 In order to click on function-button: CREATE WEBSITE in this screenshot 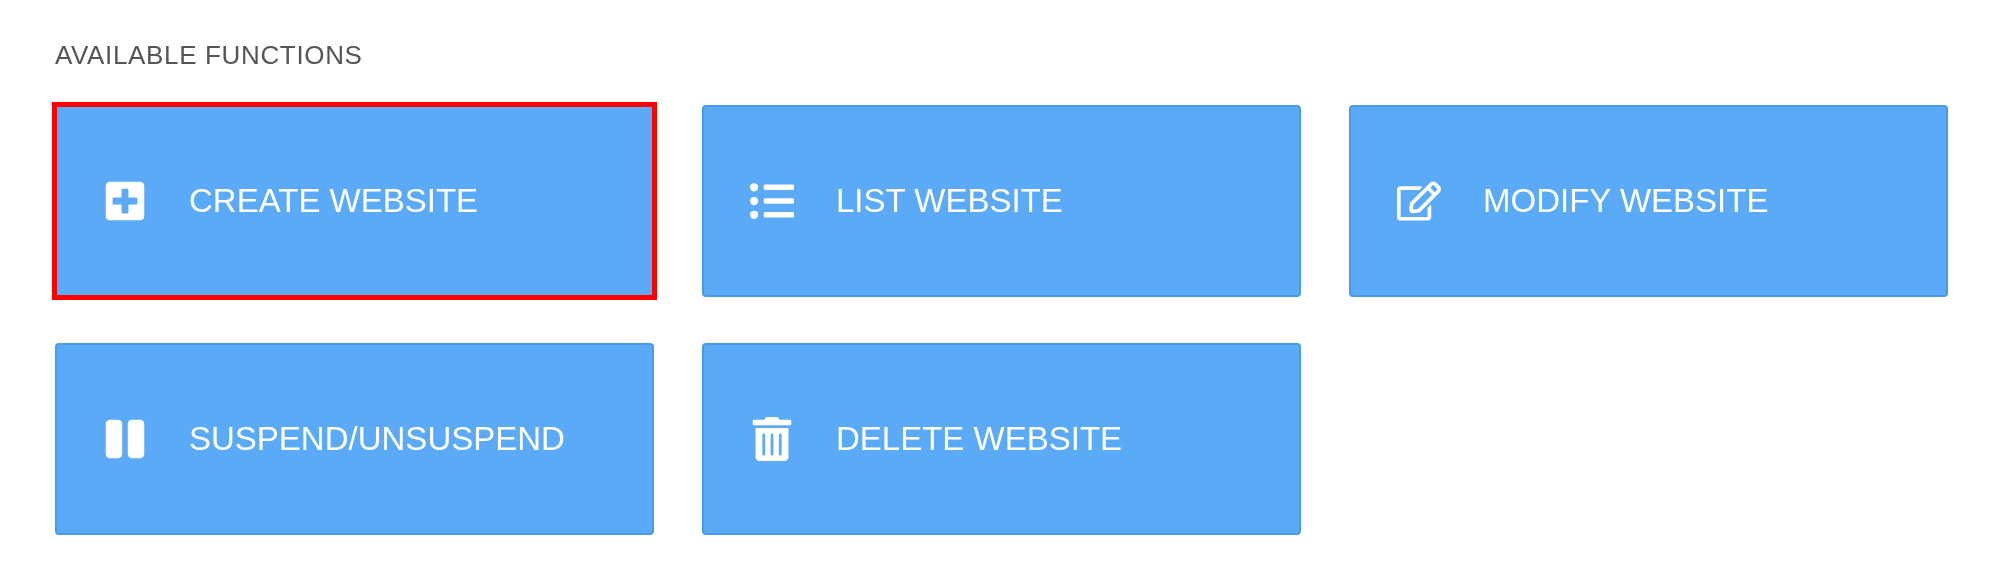, I will do `click(354, 201)`.